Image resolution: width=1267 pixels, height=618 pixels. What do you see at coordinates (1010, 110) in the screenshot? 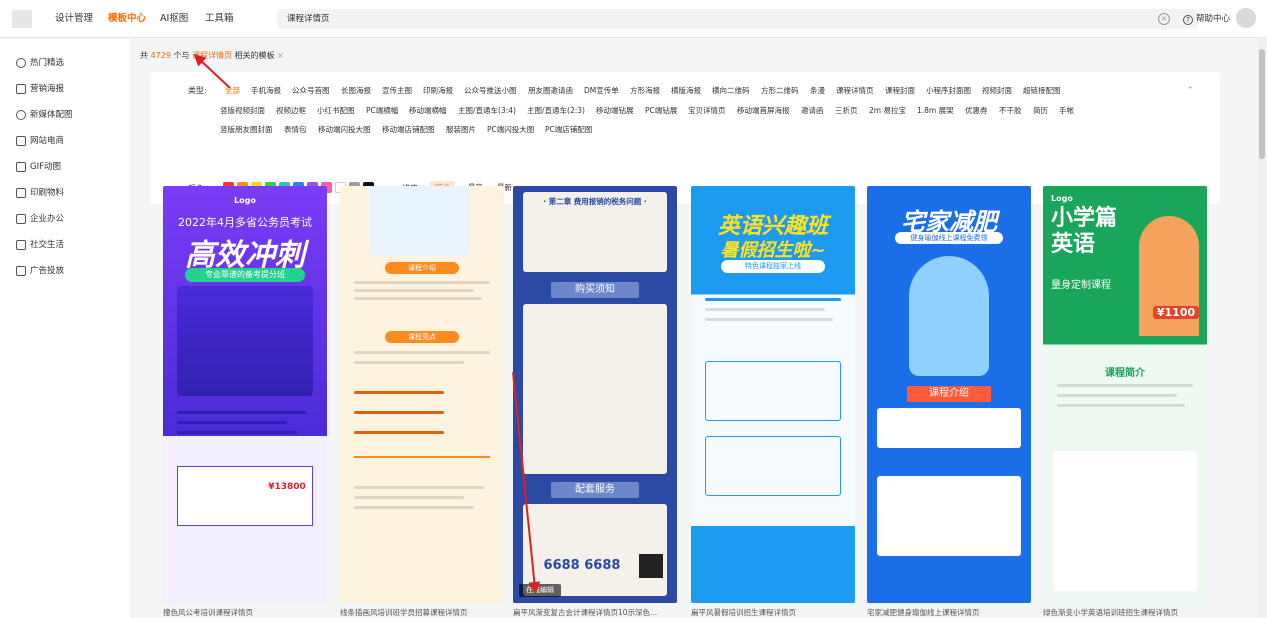
I see `type-tag: 不干胶` at bounding box center [1010, 110].